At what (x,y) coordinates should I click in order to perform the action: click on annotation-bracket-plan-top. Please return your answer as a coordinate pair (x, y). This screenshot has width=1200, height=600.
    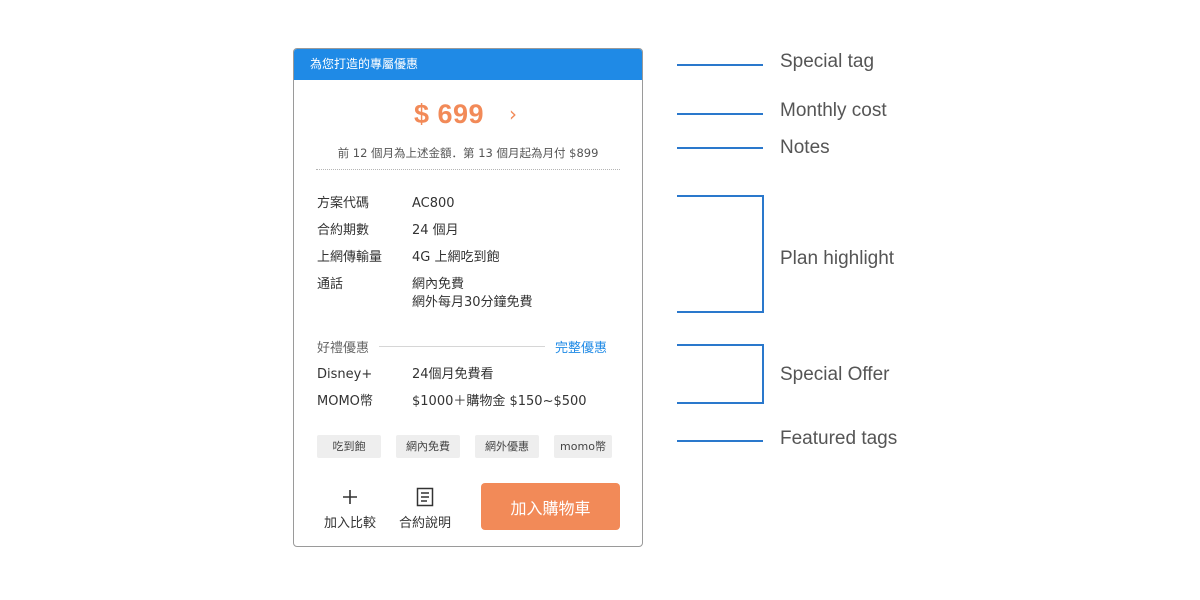
    Looking at the image, I should click on (720, 196).